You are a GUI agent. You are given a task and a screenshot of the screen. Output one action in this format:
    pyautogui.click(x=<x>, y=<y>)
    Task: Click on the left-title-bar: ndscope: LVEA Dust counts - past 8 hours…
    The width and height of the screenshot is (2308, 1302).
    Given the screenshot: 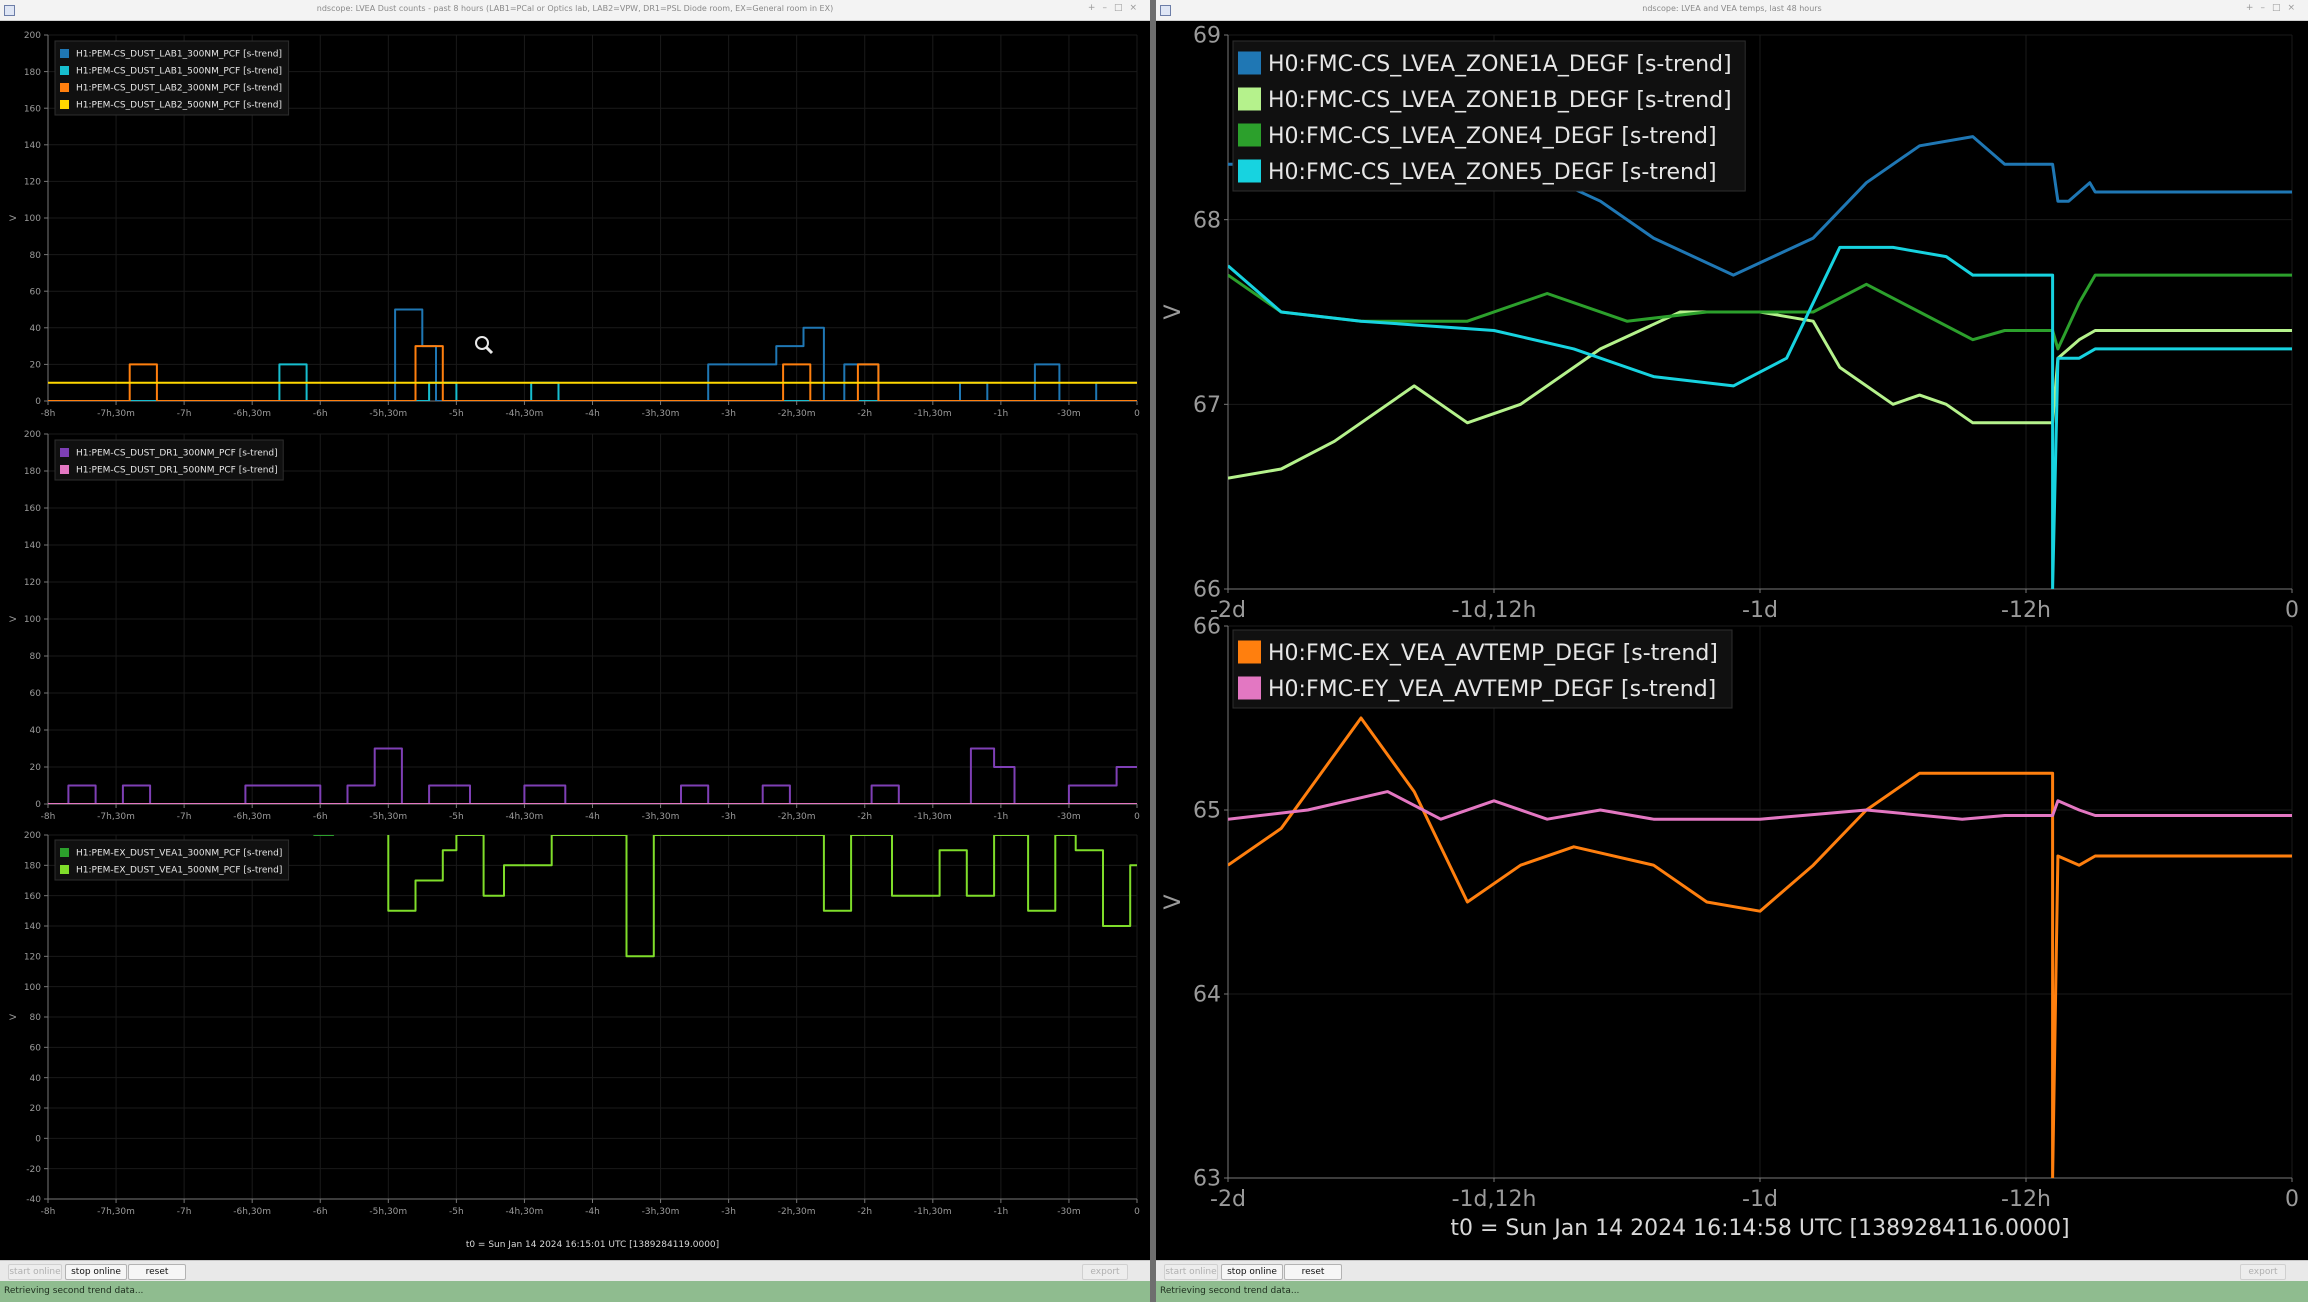 What is the action you would take?
    pyautogui.click(x=575, y=10)
    